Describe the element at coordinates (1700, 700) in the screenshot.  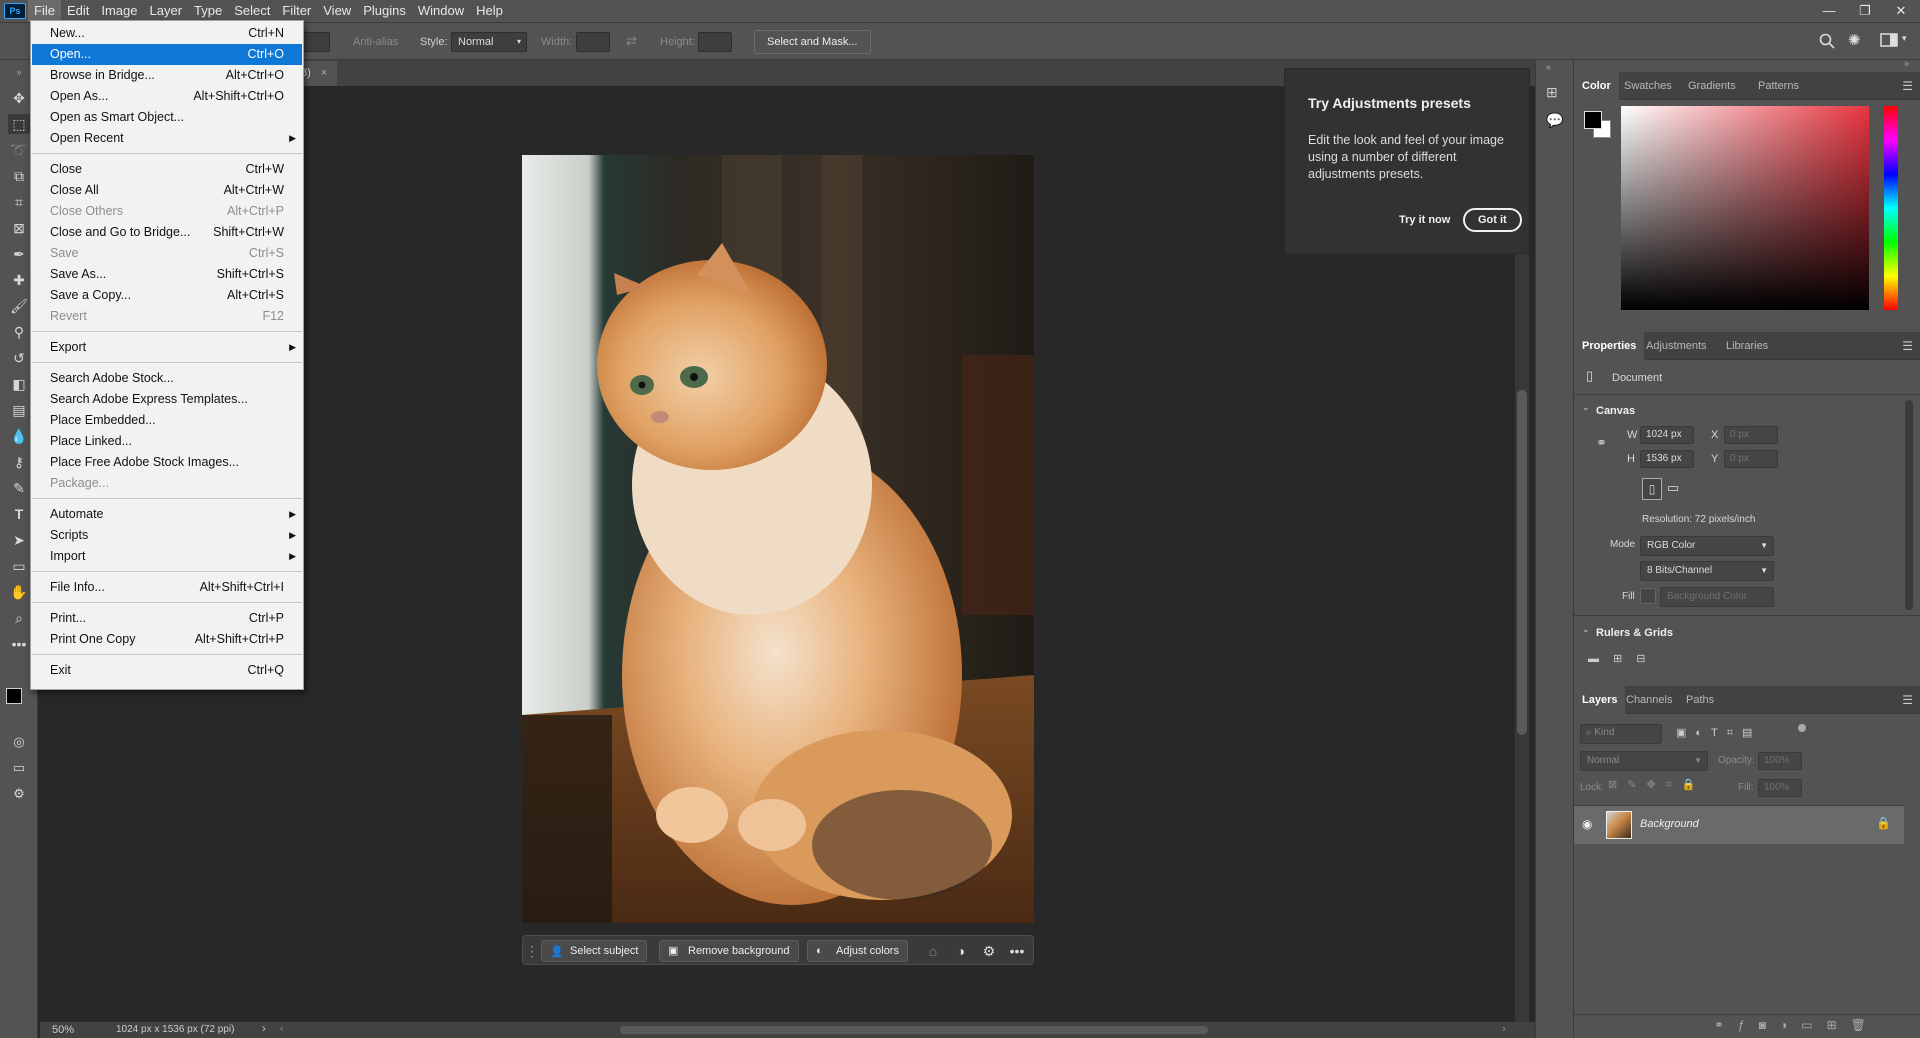
I see `tab-paths: Paths` at that location.